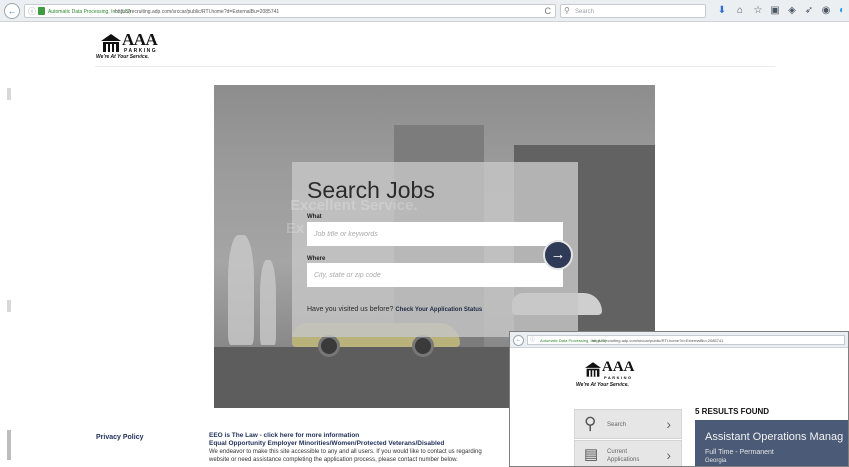 The height and width of the screenshot is (467, 849). Describe the element at coordinates (623, 456) in the screenshot. I see `sidebar-item-label: Current Applications` at that location.